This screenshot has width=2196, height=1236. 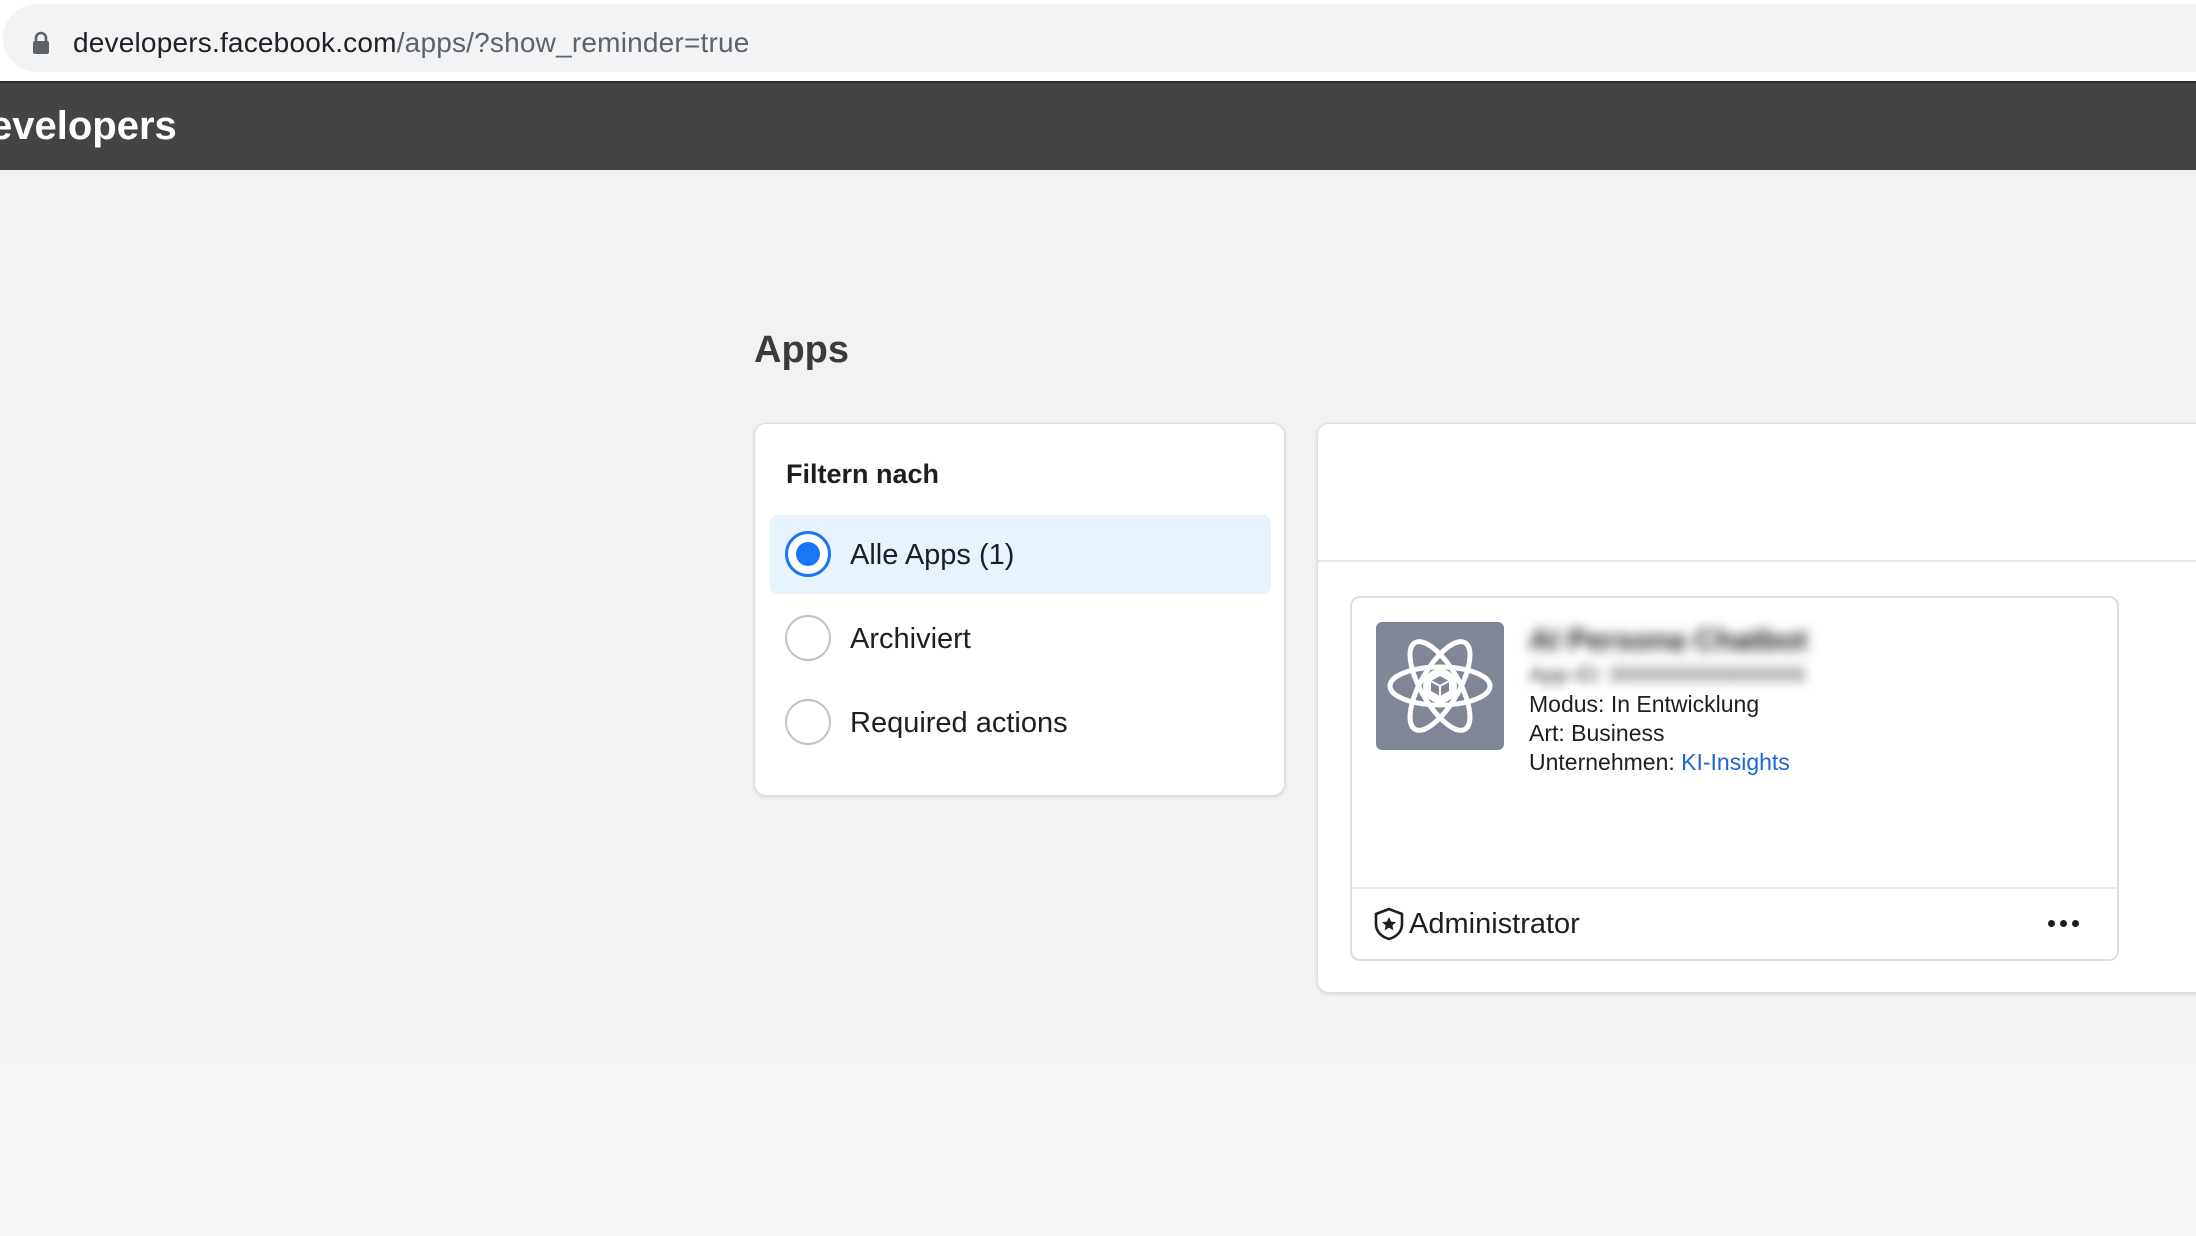 What do you see at coordinates (1389, 924) in the screenshot?
I see `shield-star-icon` at bounding box center [1389, 924].